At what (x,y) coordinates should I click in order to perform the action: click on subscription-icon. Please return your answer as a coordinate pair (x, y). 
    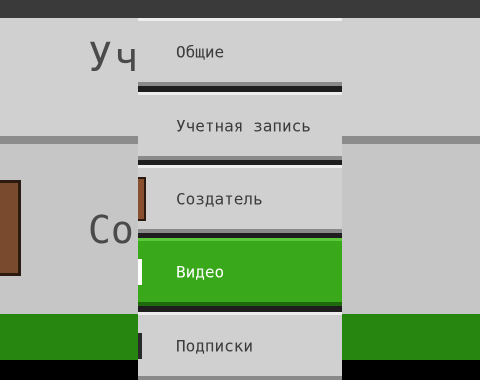
    Looking at the image, I should click on (140, 345).